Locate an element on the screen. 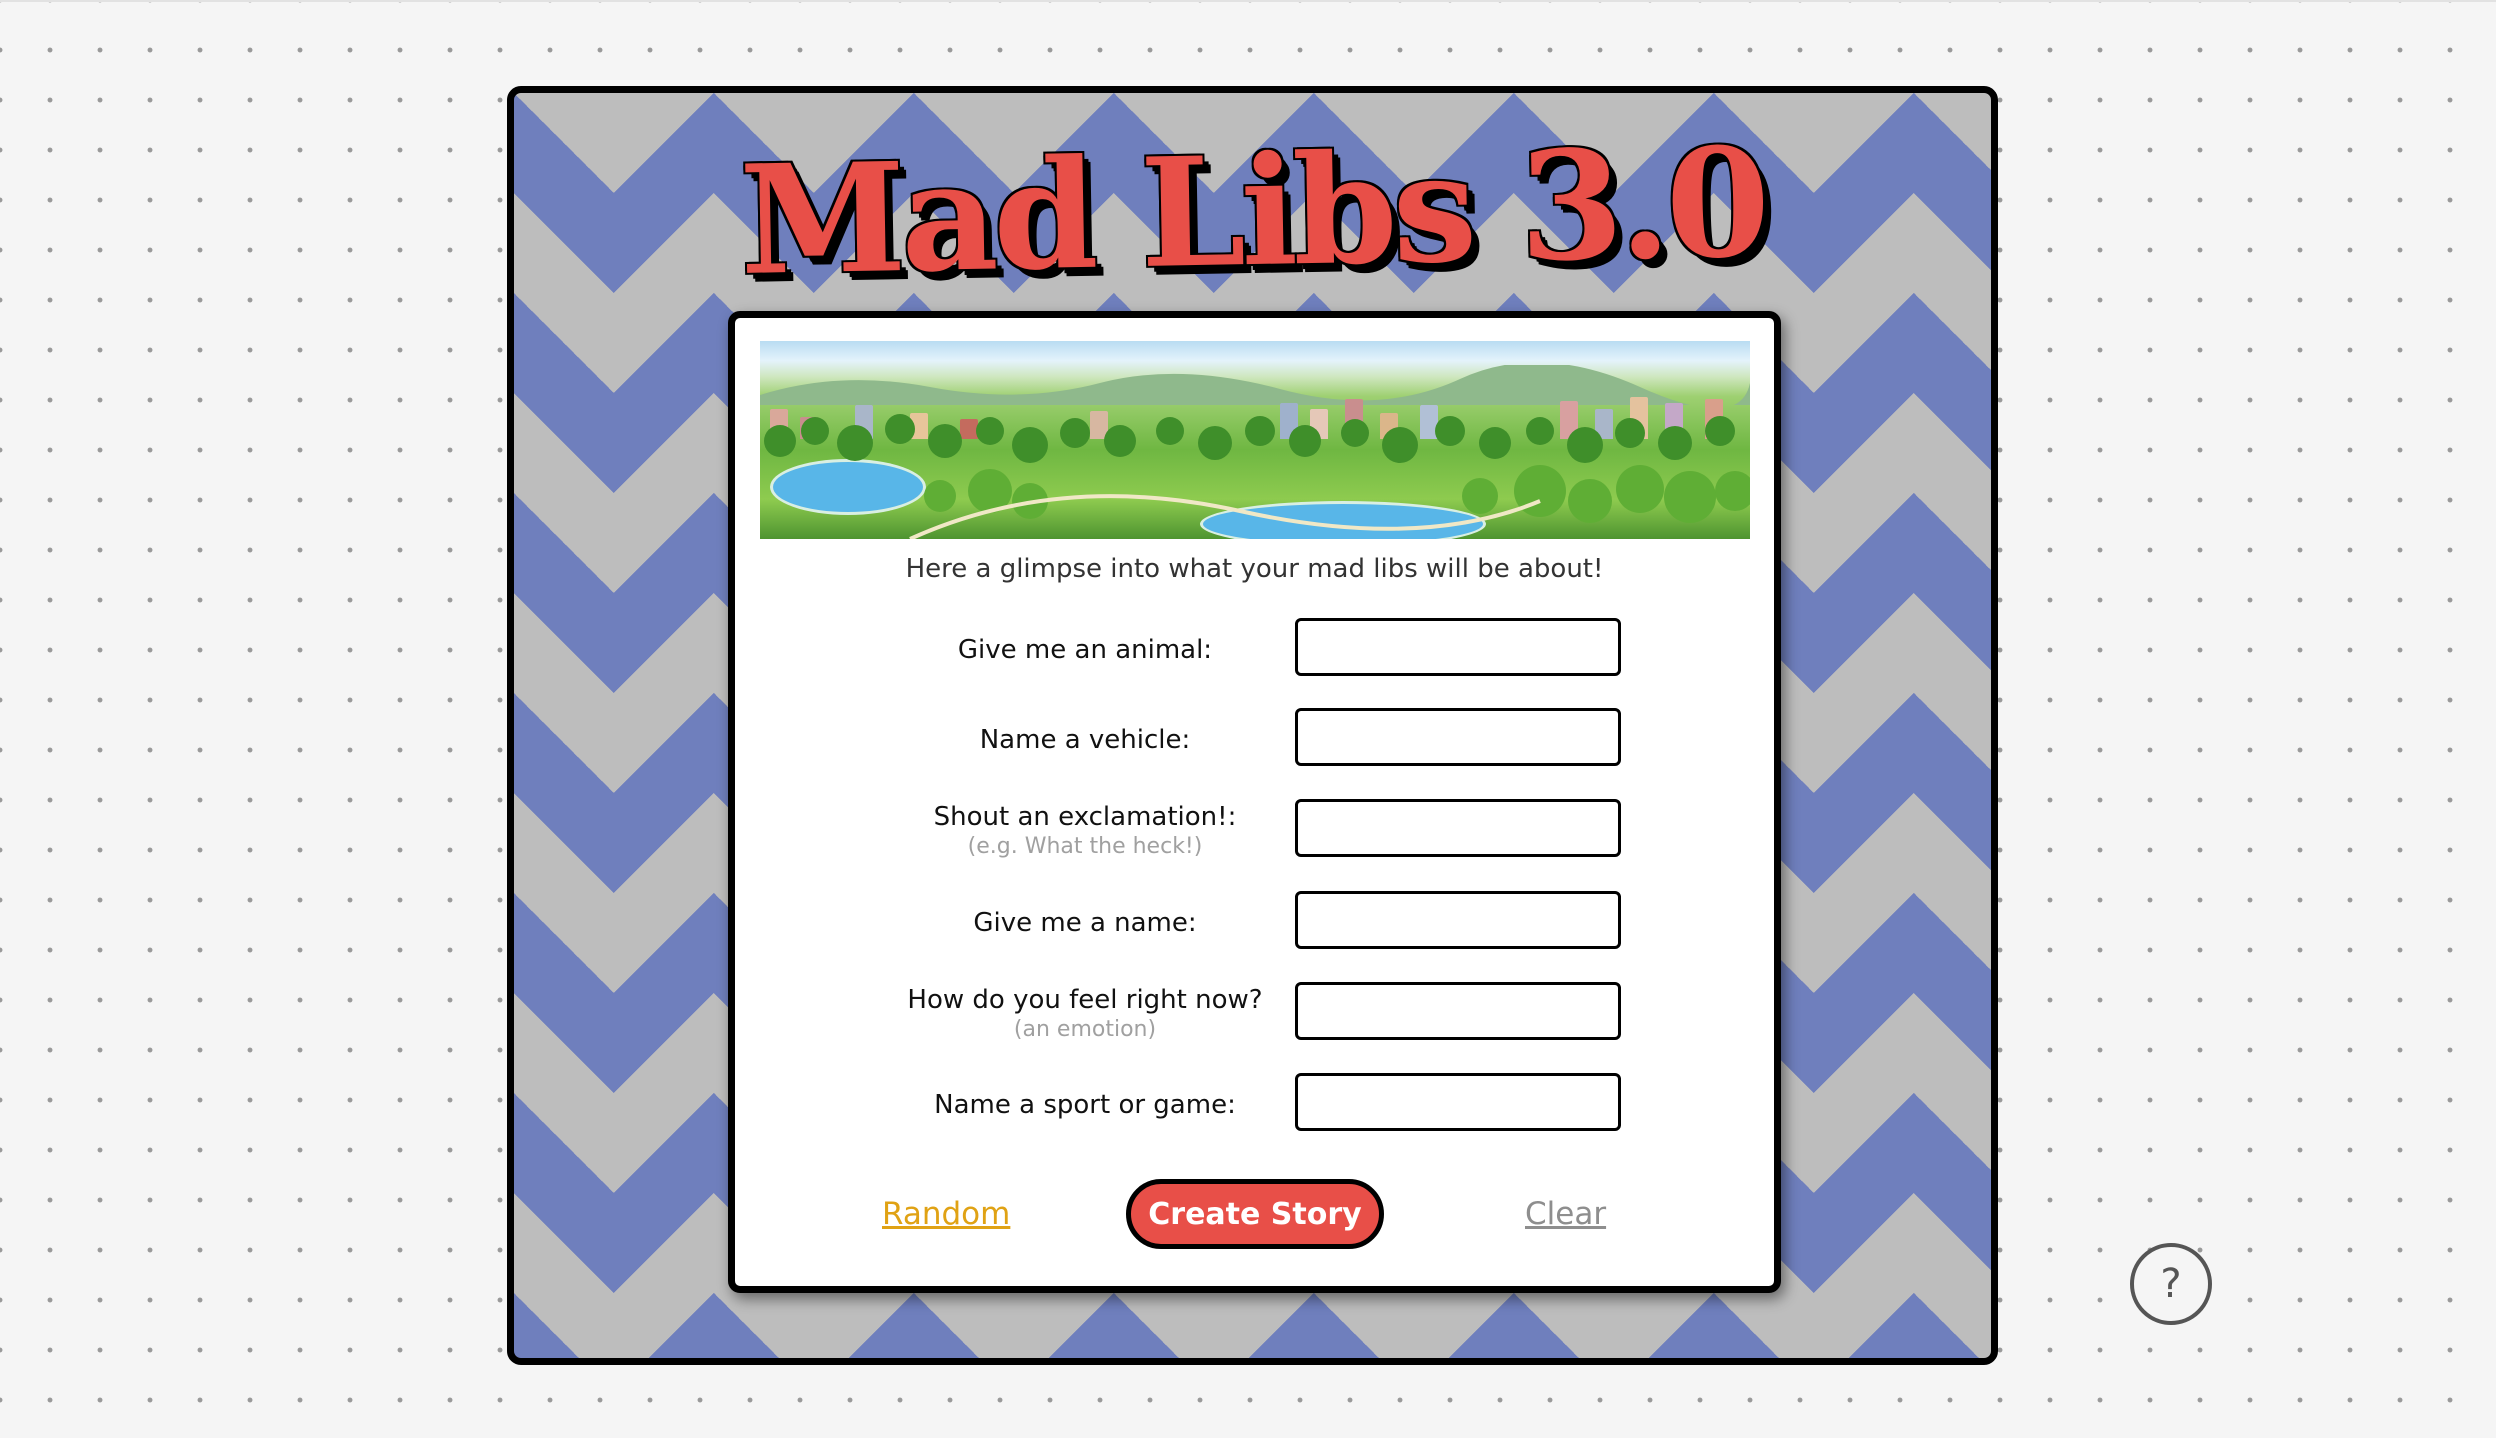 The width and height of the screenshot is (2496, 1438). question-mark-icon: ? is located at coordinates (2171, 1284).